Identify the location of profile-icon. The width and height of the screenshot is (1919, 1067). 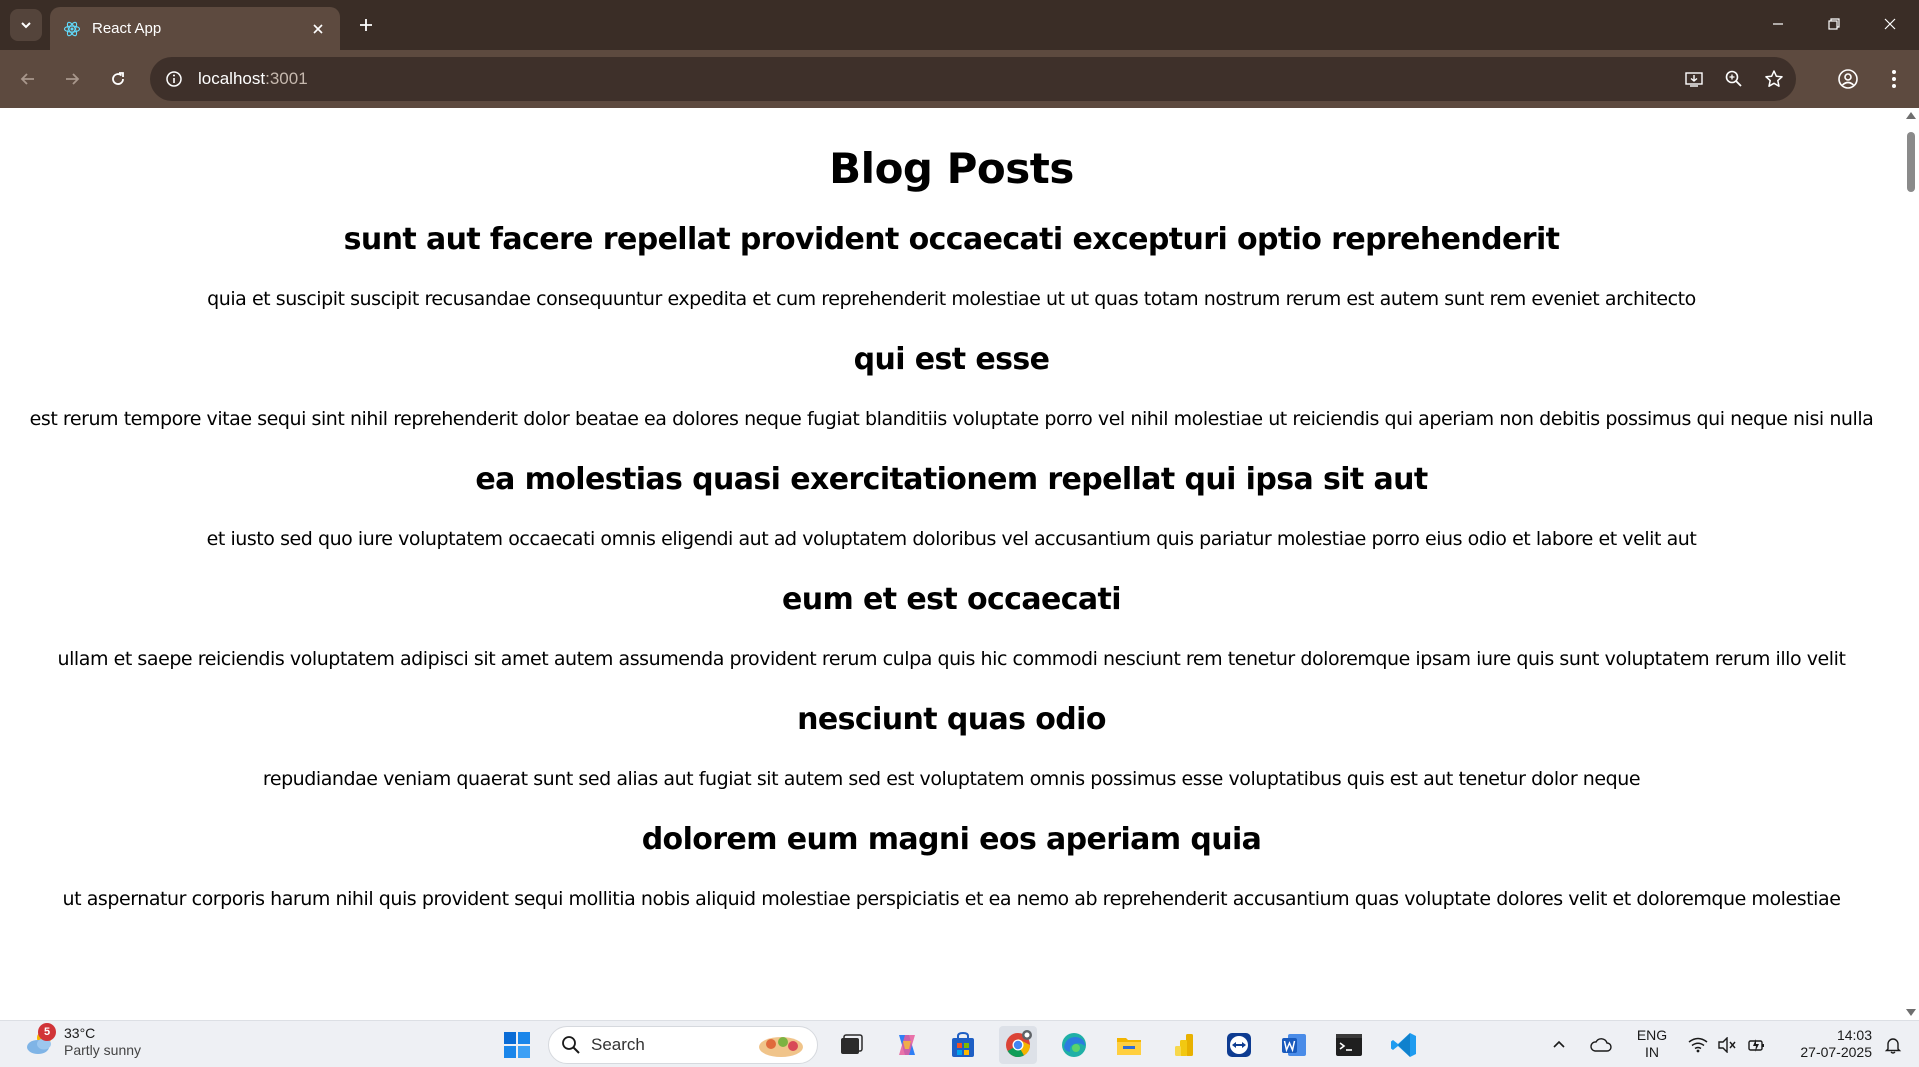
(1848, 79).